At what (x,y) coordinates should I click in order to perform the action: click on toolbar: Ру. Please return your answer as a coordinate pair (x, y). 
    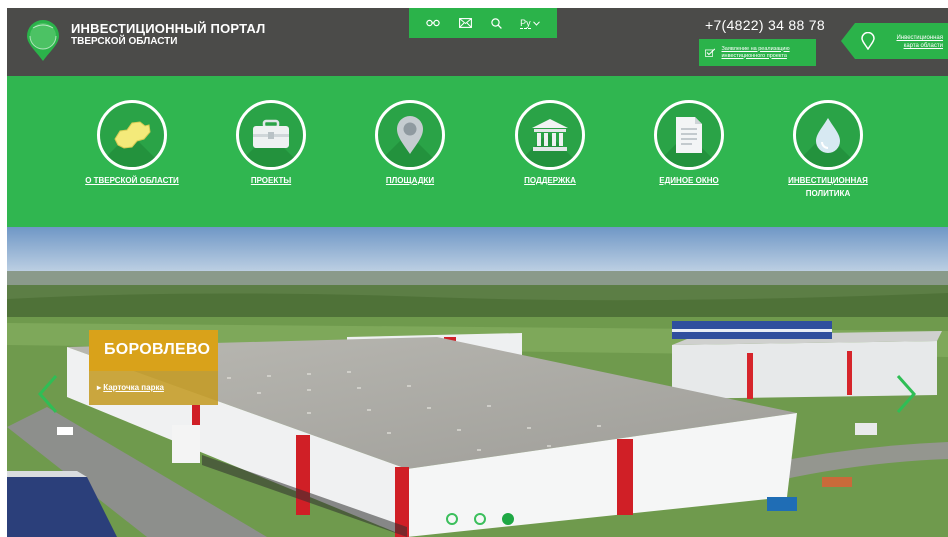
    Looking at the image, I should click on (483, 23).